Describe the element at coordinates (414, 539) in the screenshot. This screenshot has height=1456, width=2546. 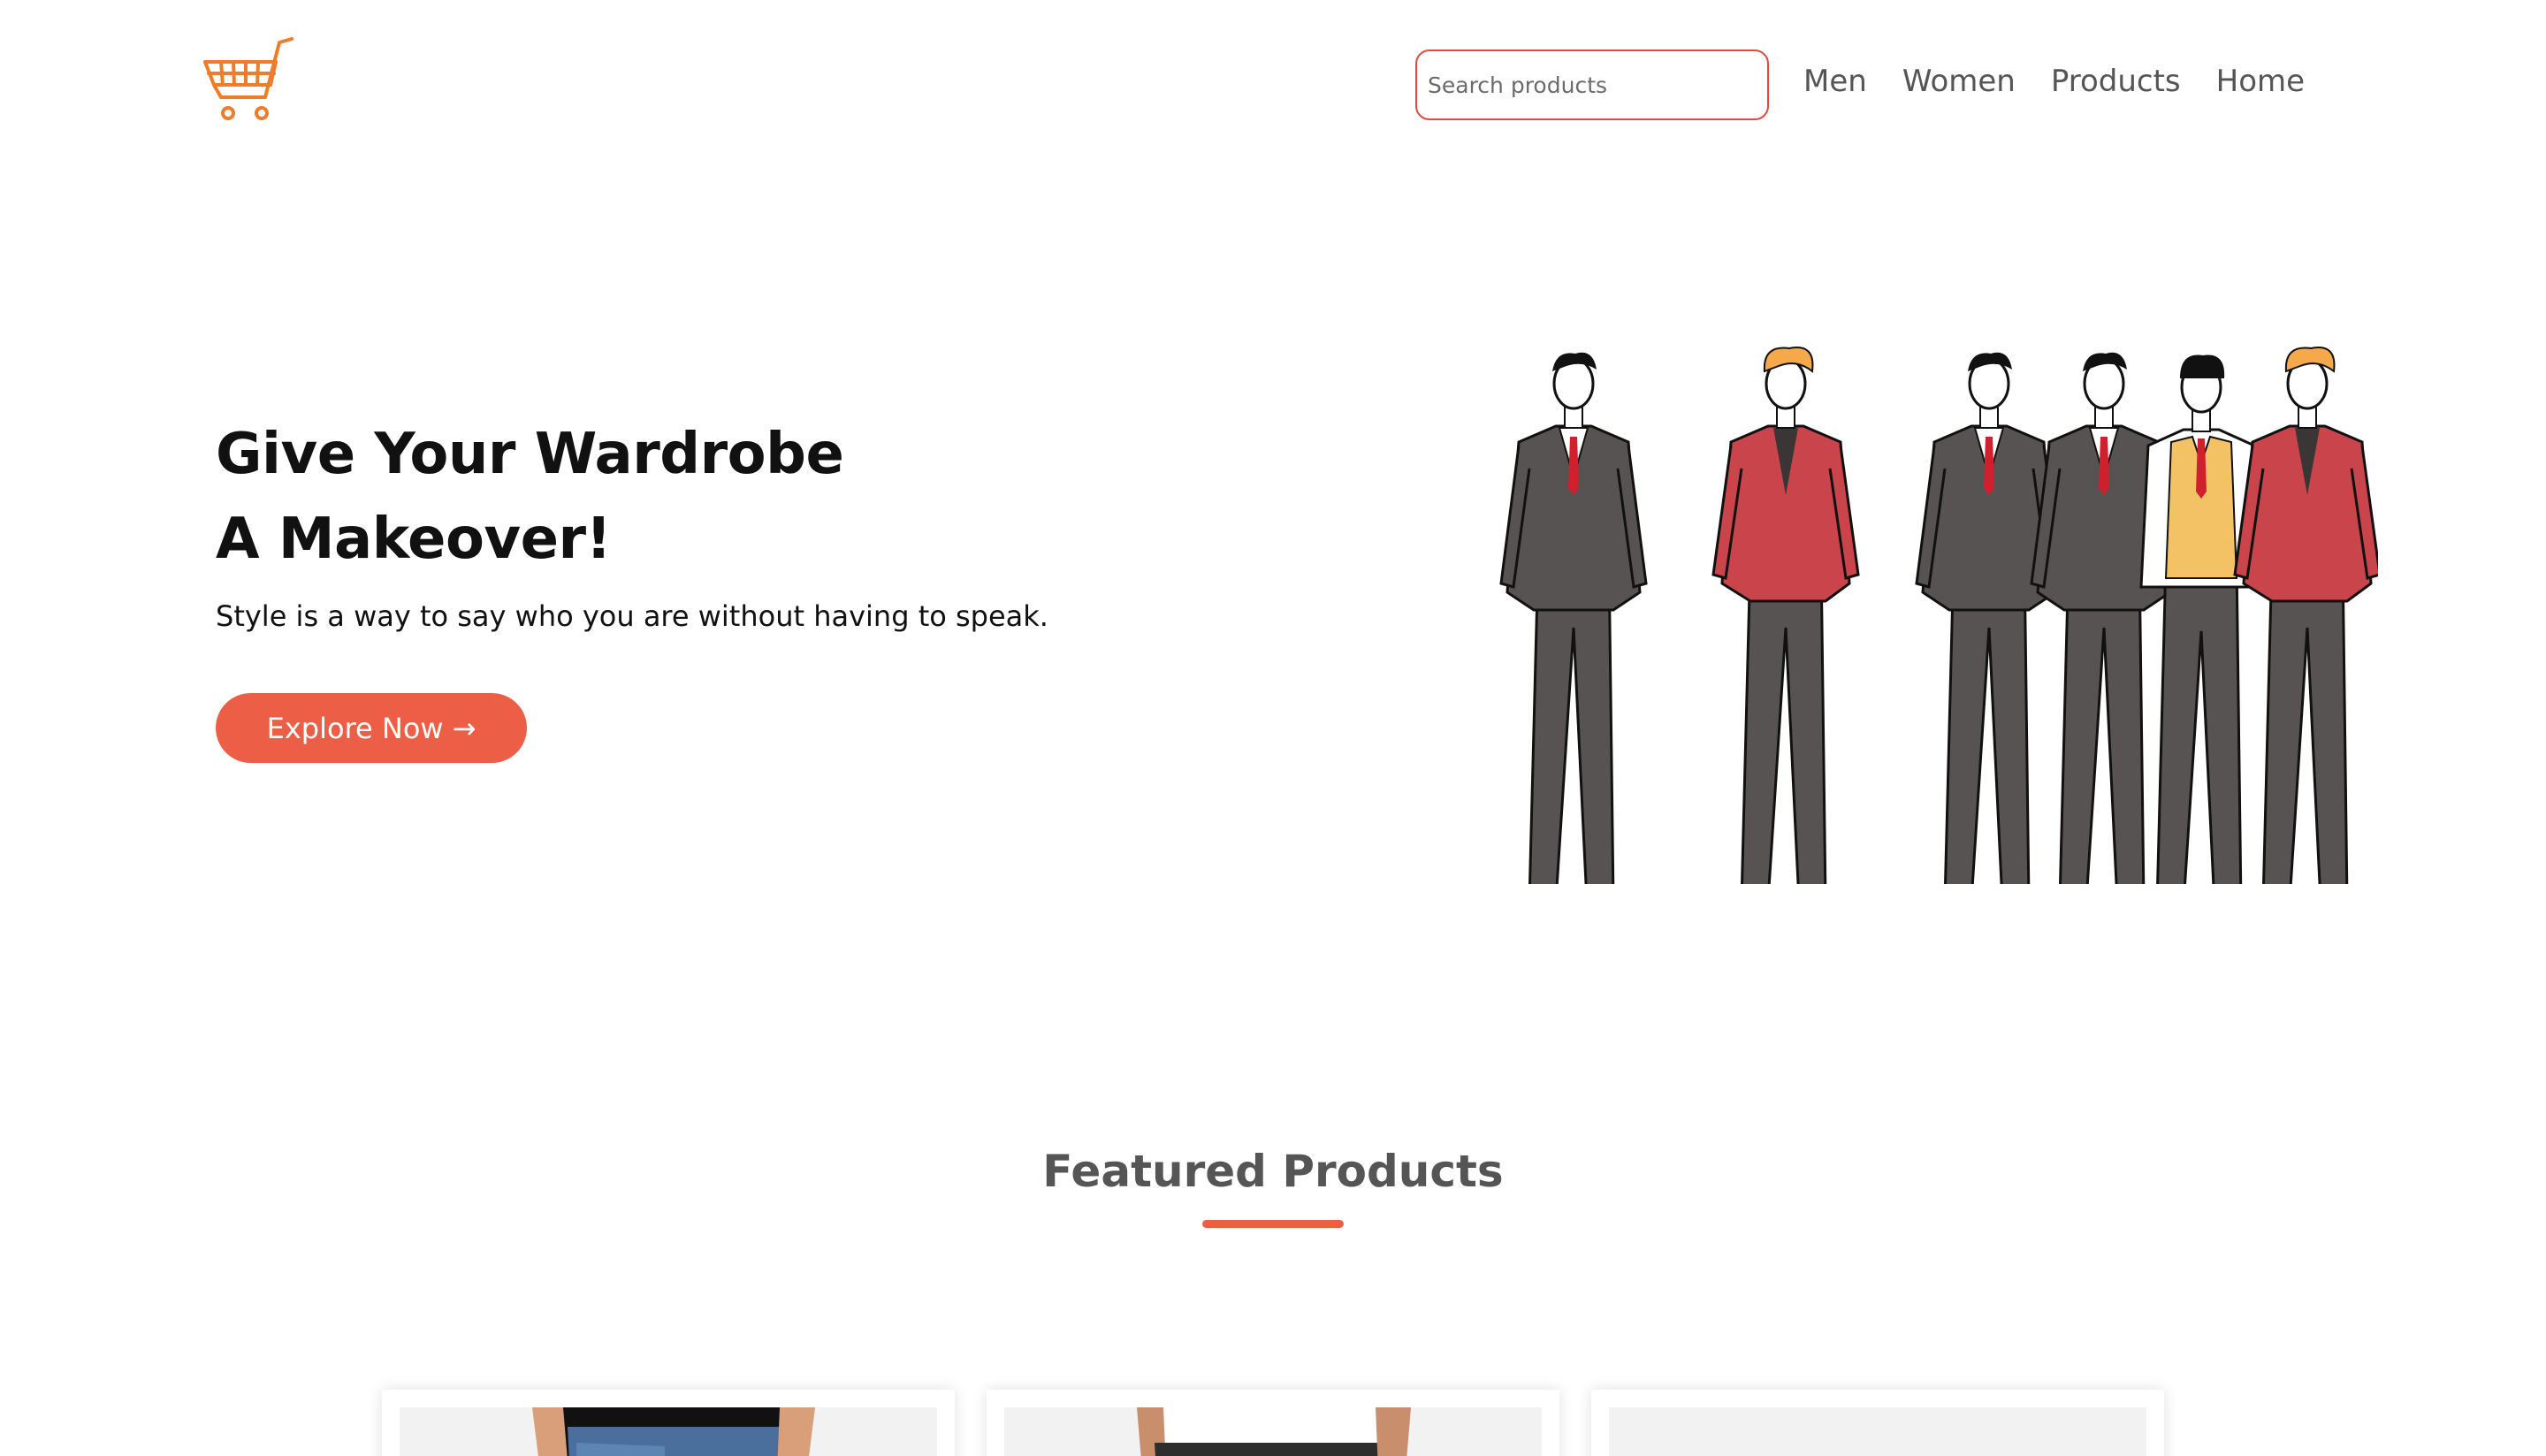
I see `hero-title-line-2: A Makeover!` at that location.